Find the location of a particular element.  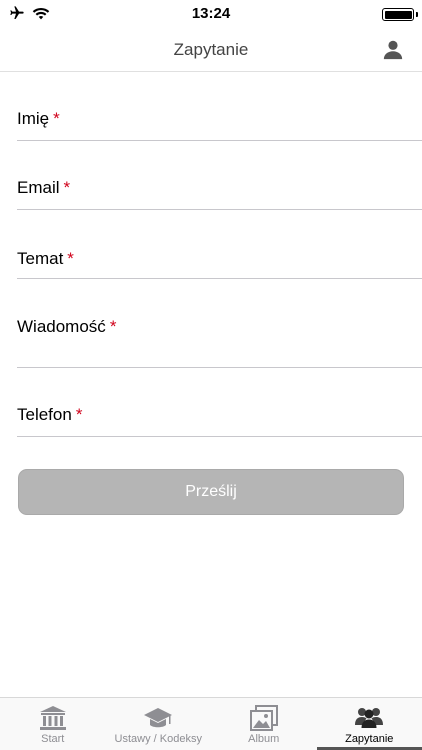

tab-label: Album is located at coordinates (264, 739).